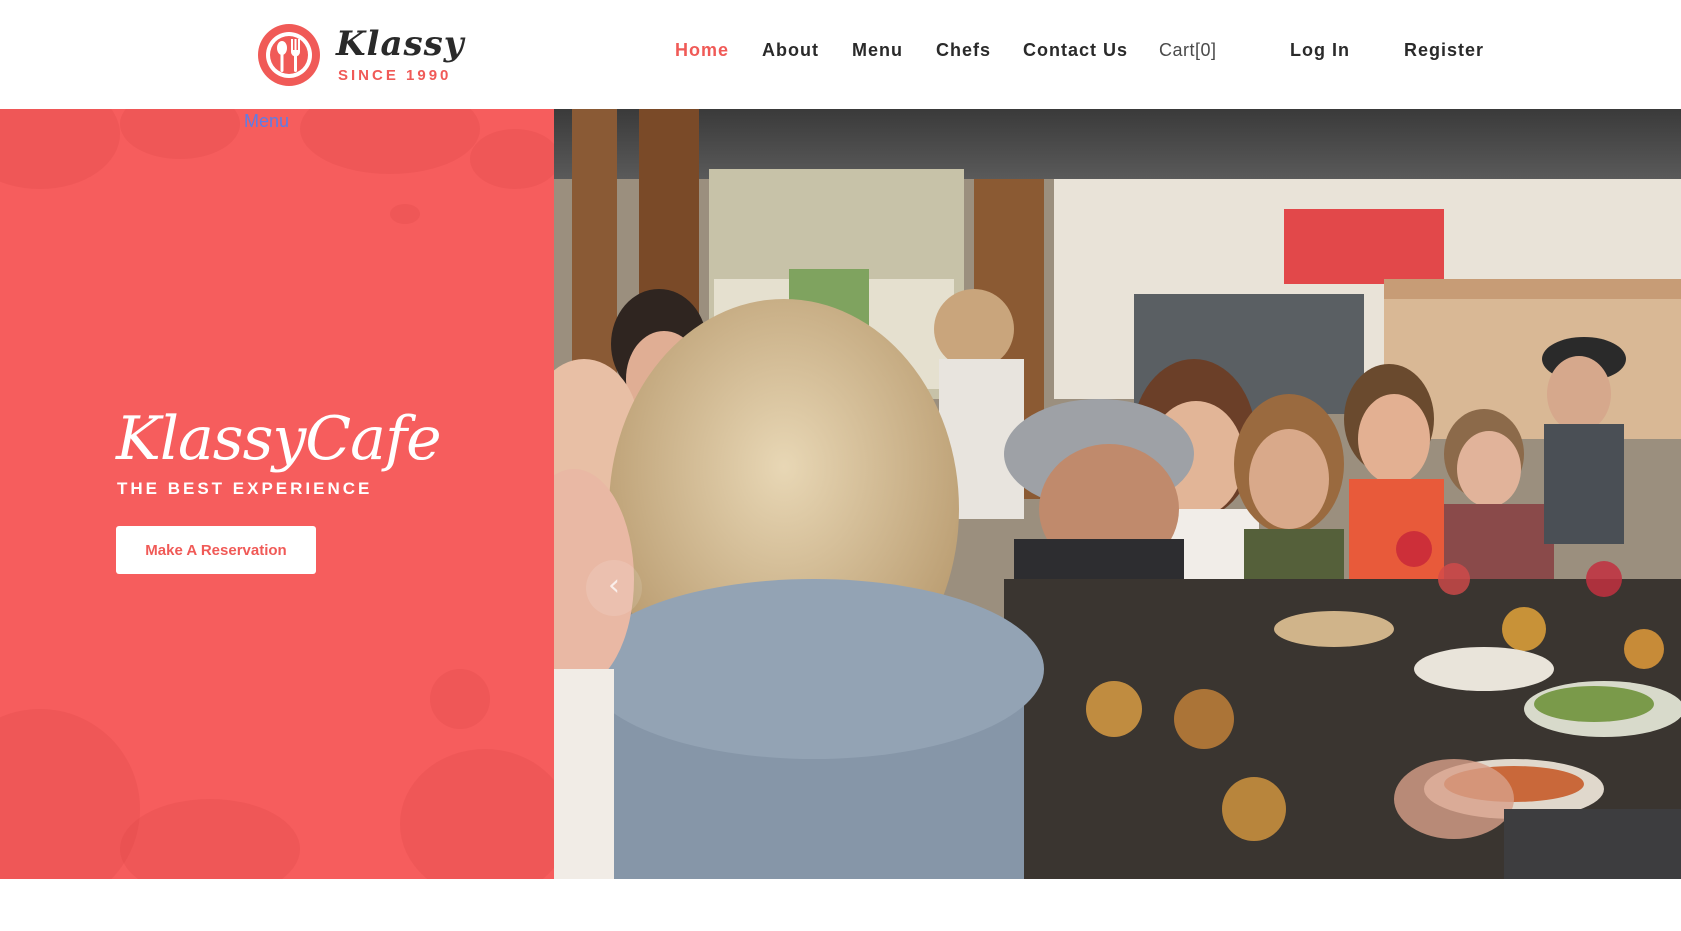  I want to click on nav-register: Register, so click(1444, 50).